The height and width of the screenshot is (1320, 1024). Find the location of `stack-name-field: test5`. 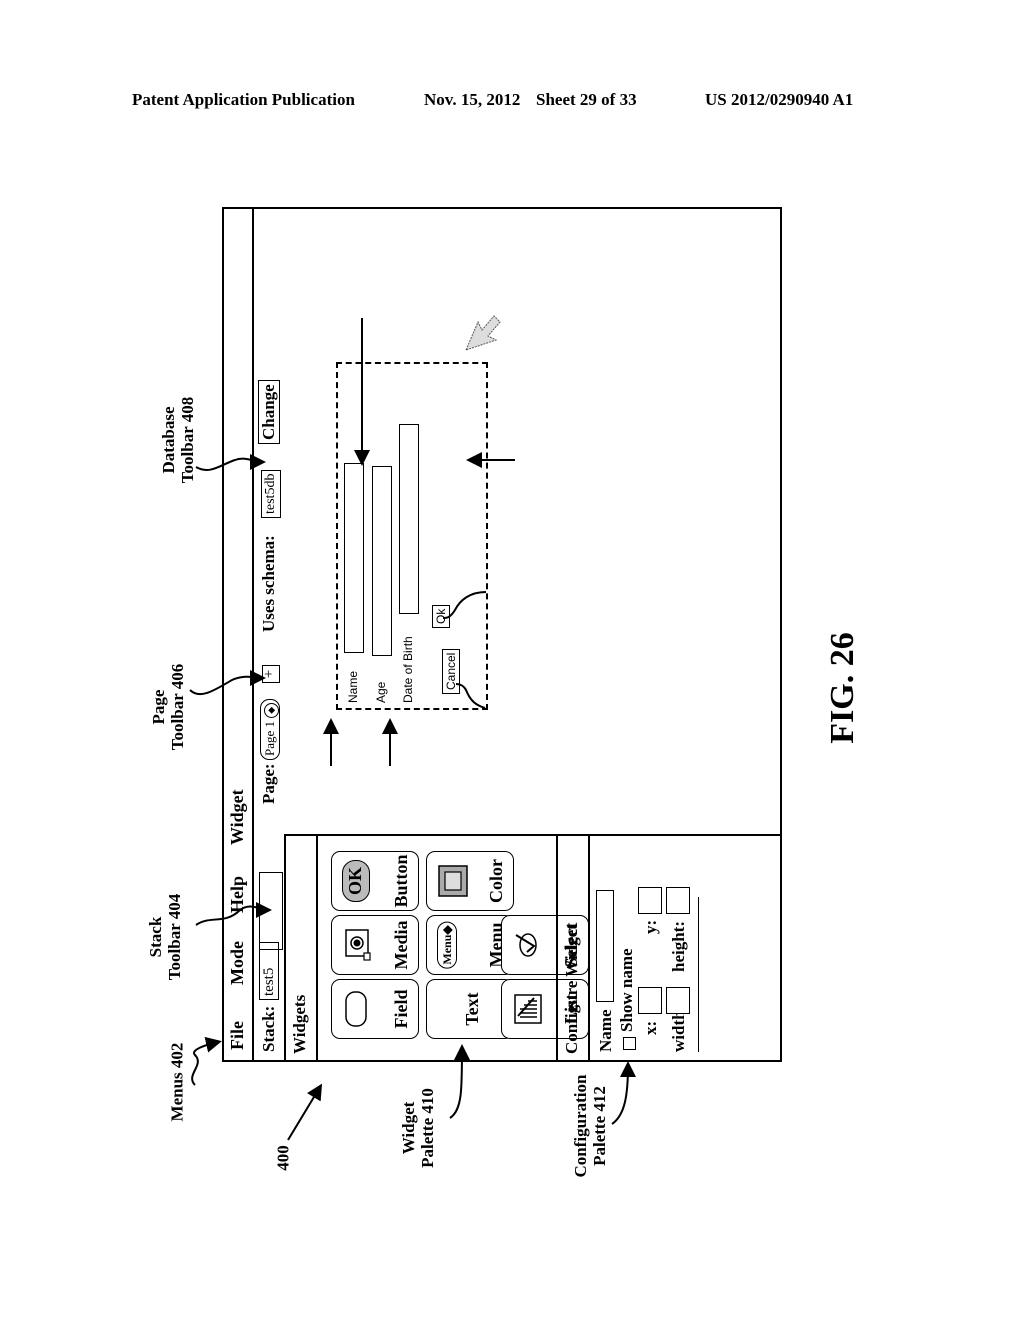

stack-name-field: test5 is located at coordinates (269, 971).